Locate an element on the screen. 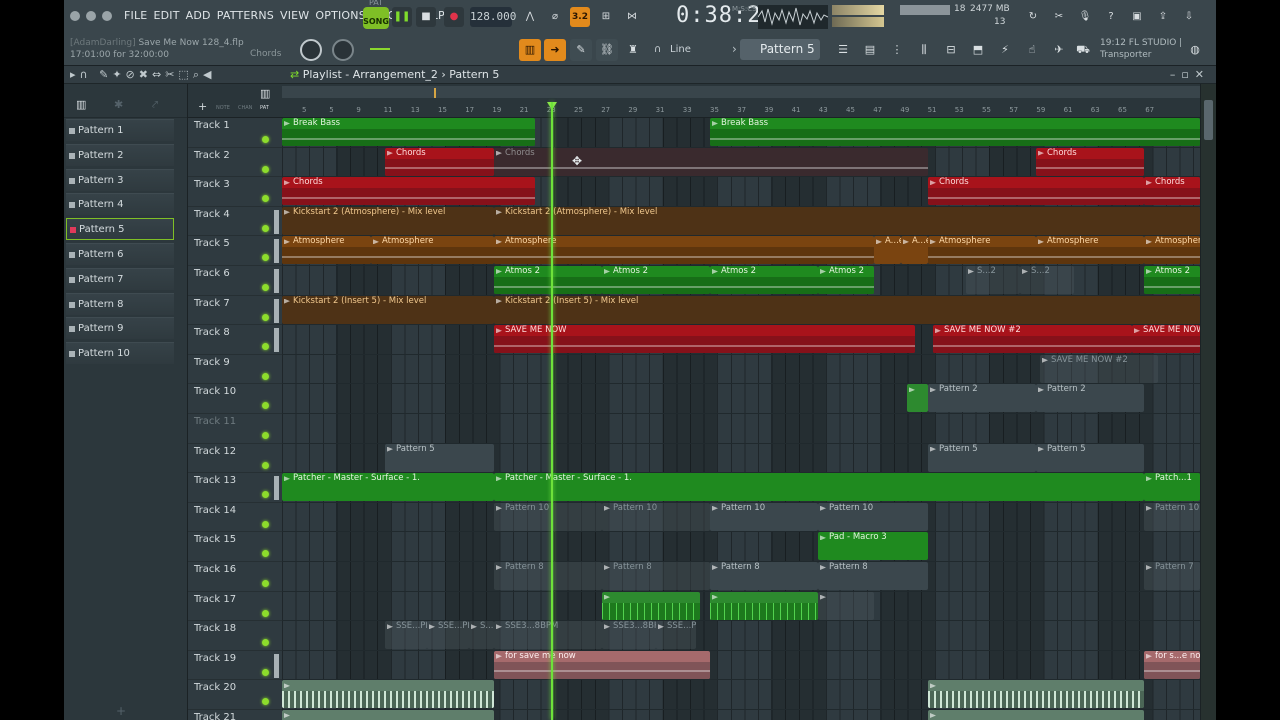 Image resolution: width=1280 pixels, height=720 pixels. clip-pattern5-3: Pattern 5 is located at coordinates (1090, 457).